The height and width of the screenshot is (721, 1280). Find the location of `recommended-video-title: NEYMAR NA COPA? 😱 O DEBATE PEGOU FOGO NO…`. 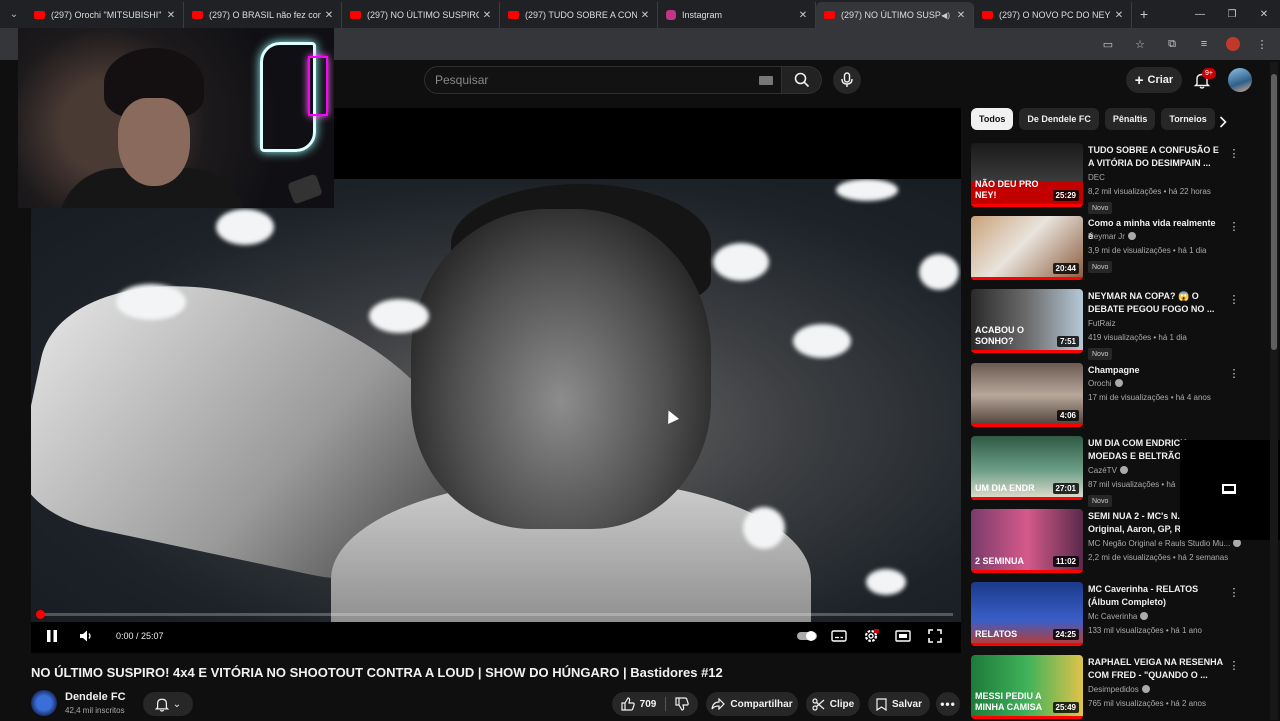

recommended-video-title: NEYMAR NA COPA? 😱 O DEBATE PEGOU FOGO NO… is located at coordinates (1155, 303).